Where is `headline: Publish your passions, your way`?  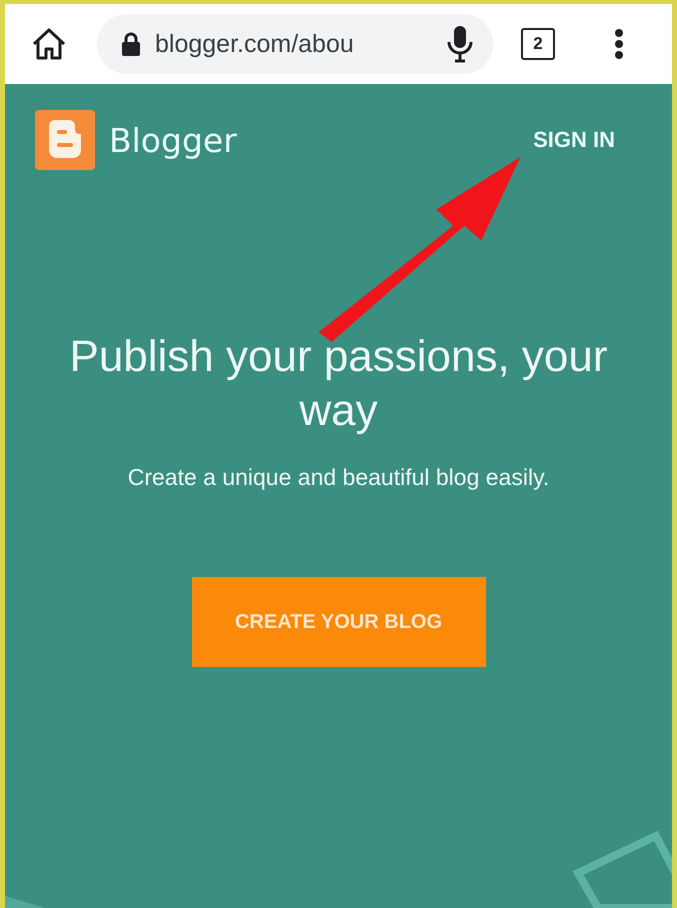 headline: Publish your passions, your way is located at coordinates (338, 384).